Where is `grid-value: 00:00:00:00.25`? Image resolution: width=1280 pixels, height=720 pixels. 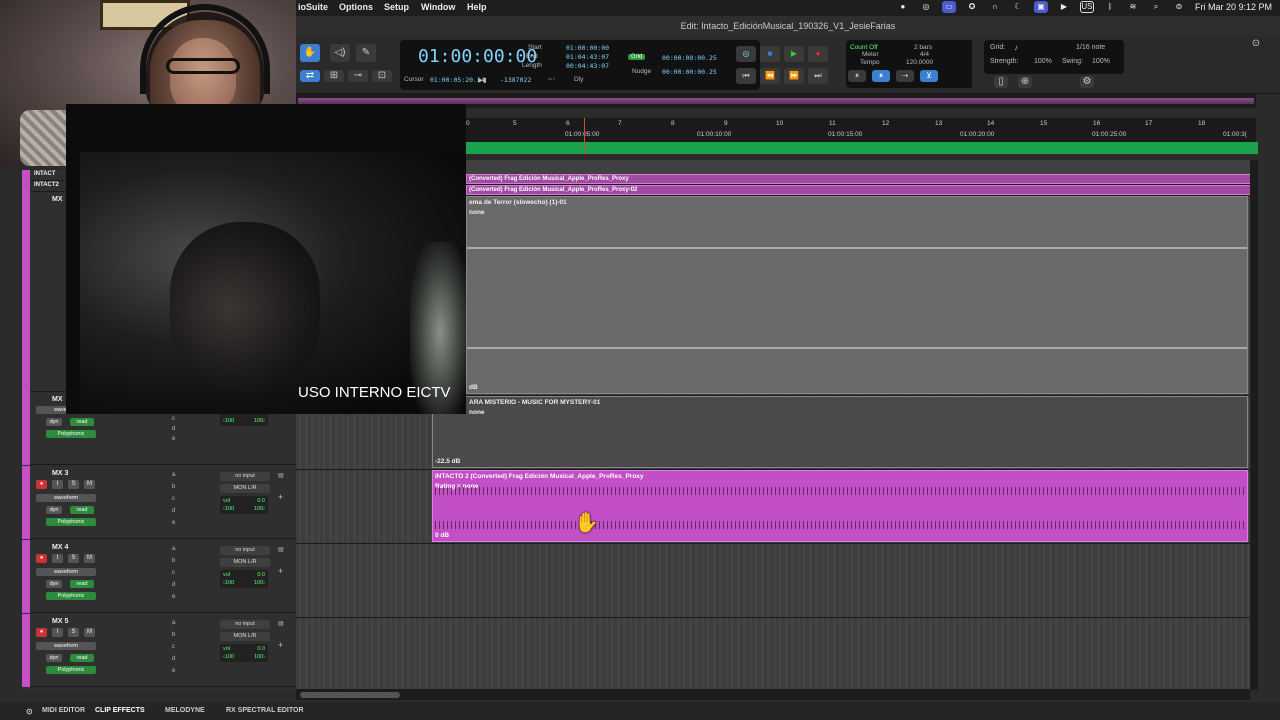
grid-value: 00:00:00:00.25 is located at coordinates (689, 58).